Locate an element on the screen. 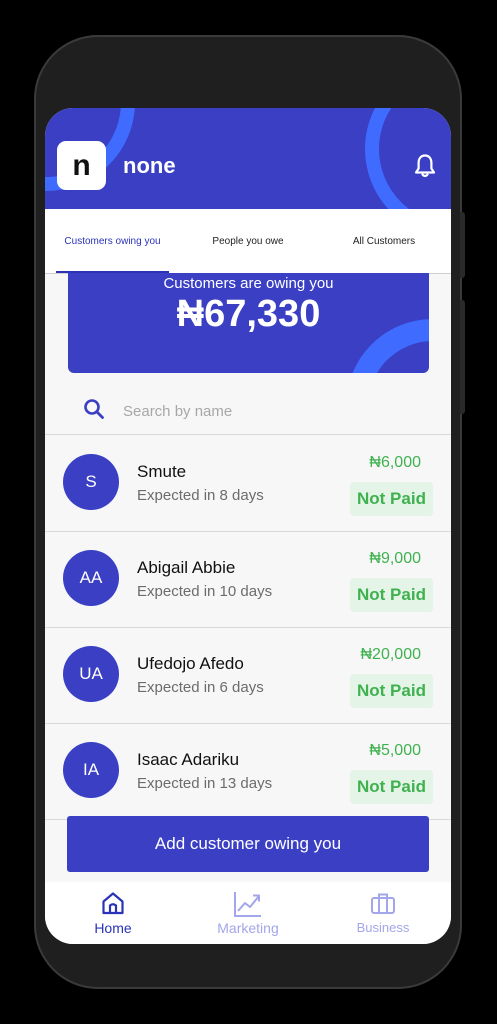 This screenshot has height=1024, width=497. customer-name: Isaac Adariku is located at coordinates (188, 759).